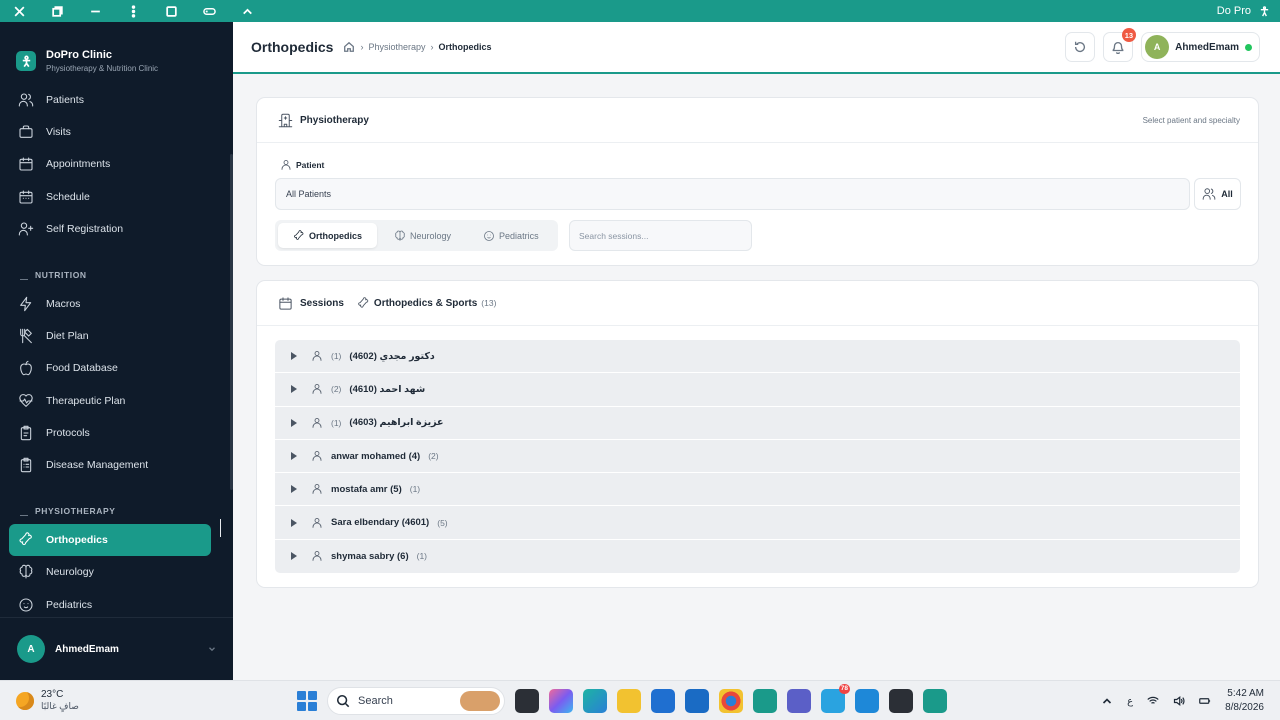 This screenshot has height=720, width=1280. Describe the element at coordinates (757, 303) in the screenshot. I see `card-header: Sessions Orthopedics & Sports (13)` at that location.